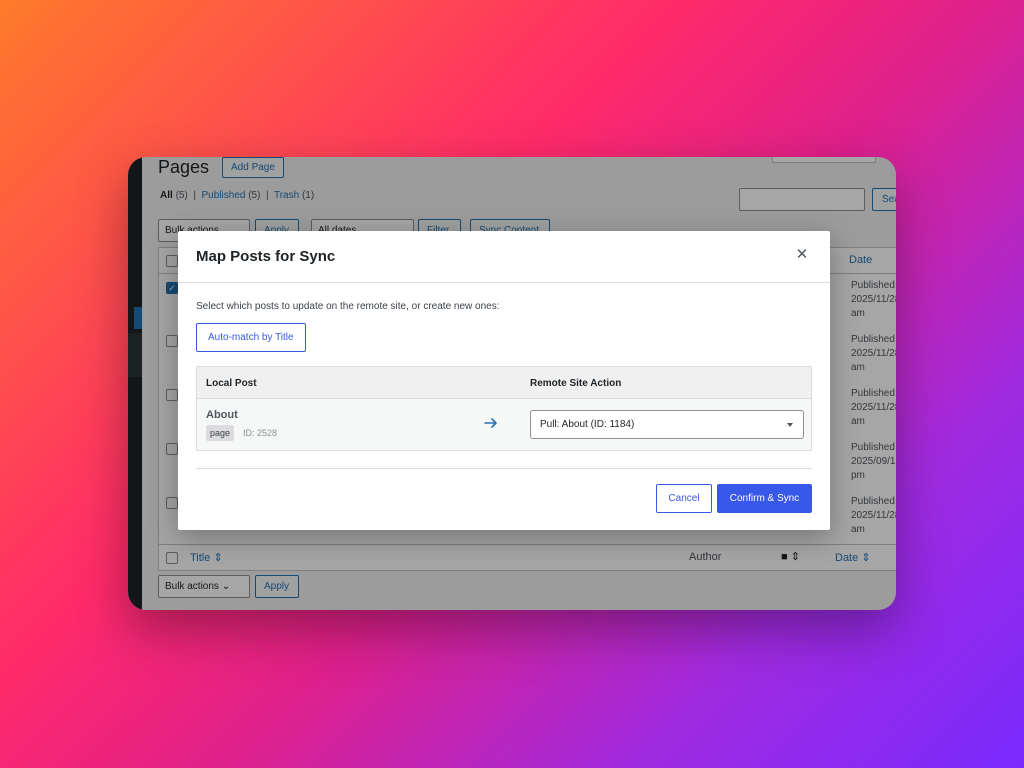 The height and width of the screenshot is (768, 1024). I want to click on modal-header: Map Posts for Sync ✕, so click(504, 257).